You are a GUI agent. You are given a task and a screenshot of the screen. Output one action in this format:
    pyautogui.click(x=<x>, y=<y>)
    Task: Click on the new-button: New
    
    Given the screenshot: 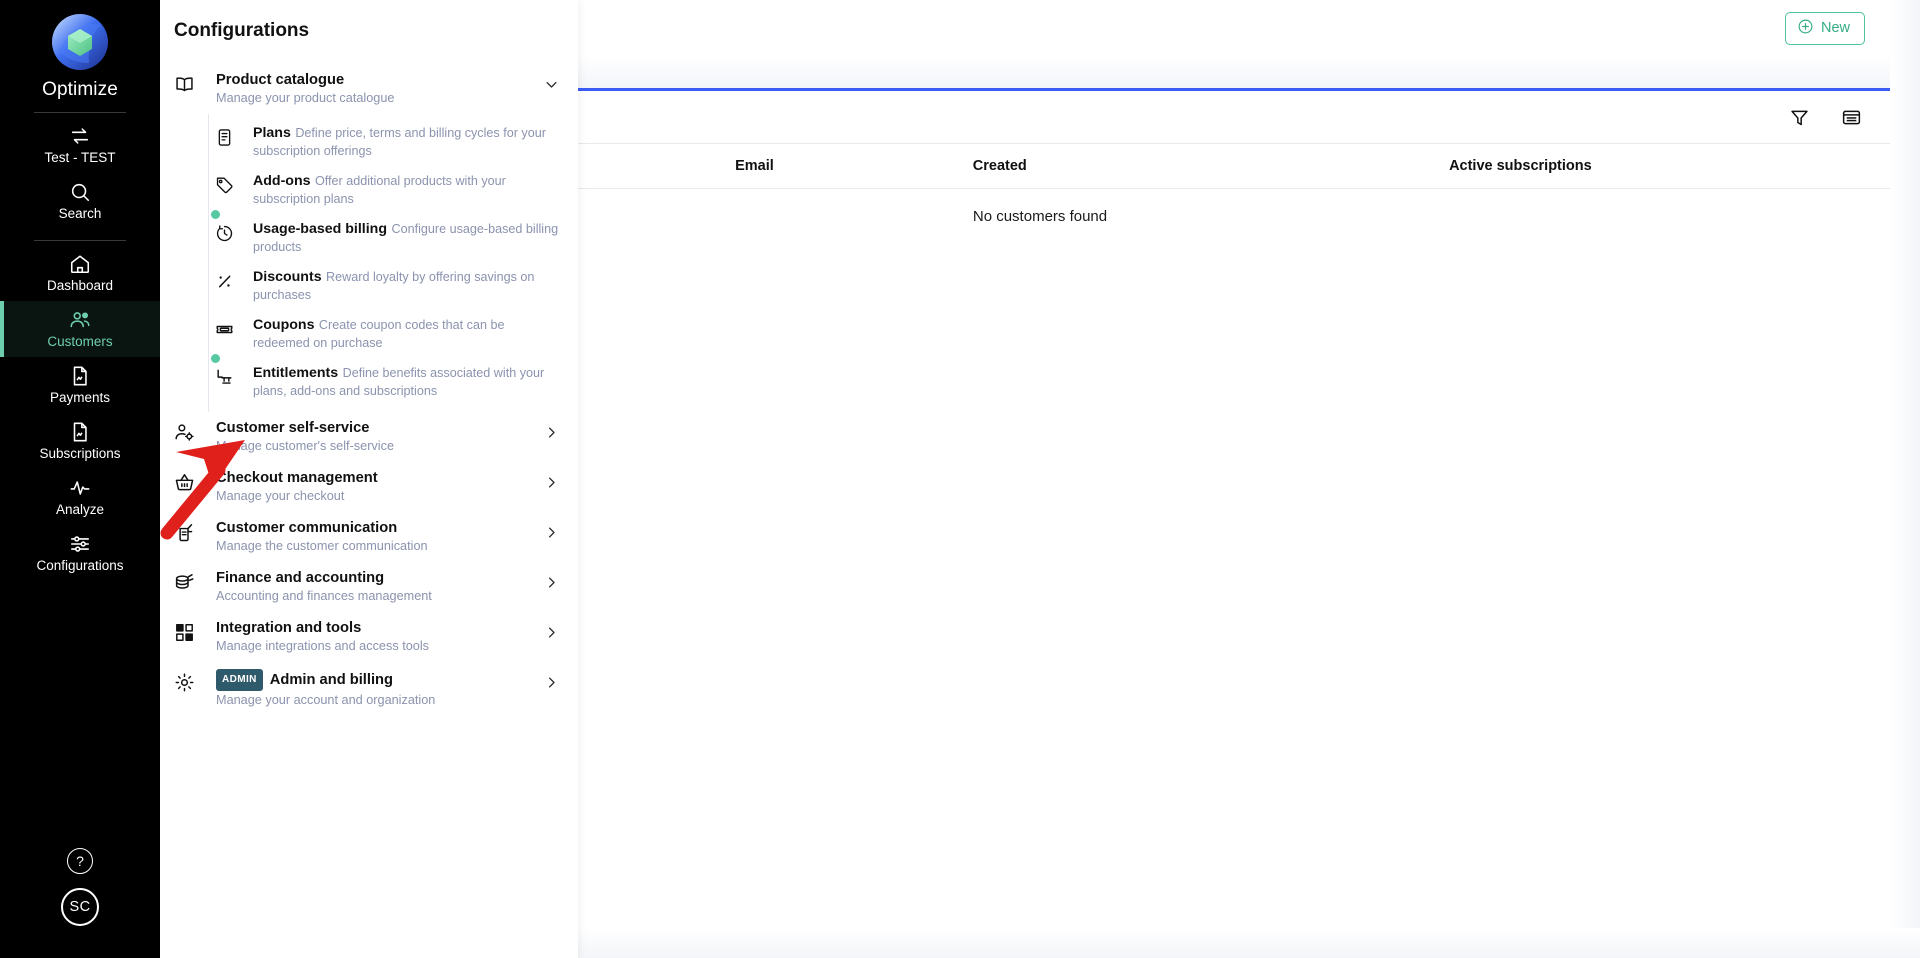 What is the action you would take?
    pyautogui.click(x=1824, y=28)
    